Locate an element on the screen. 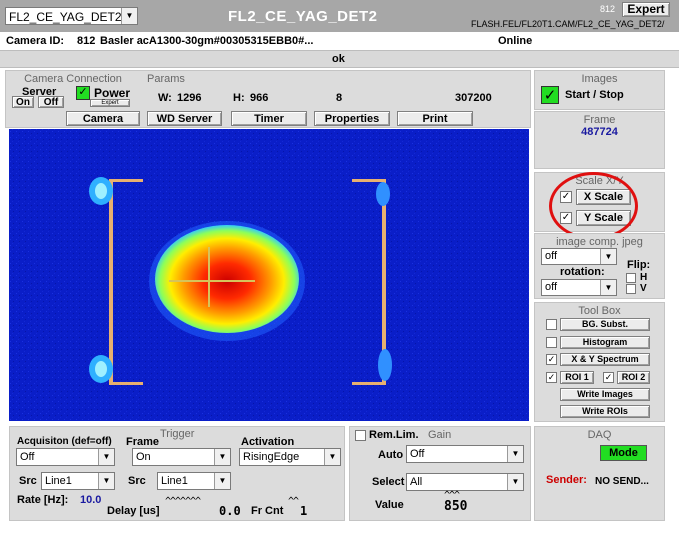 The width and height of the screenshot is (679, 540). src2-select: Line1 ▼ is located at coordinates (194, 481).